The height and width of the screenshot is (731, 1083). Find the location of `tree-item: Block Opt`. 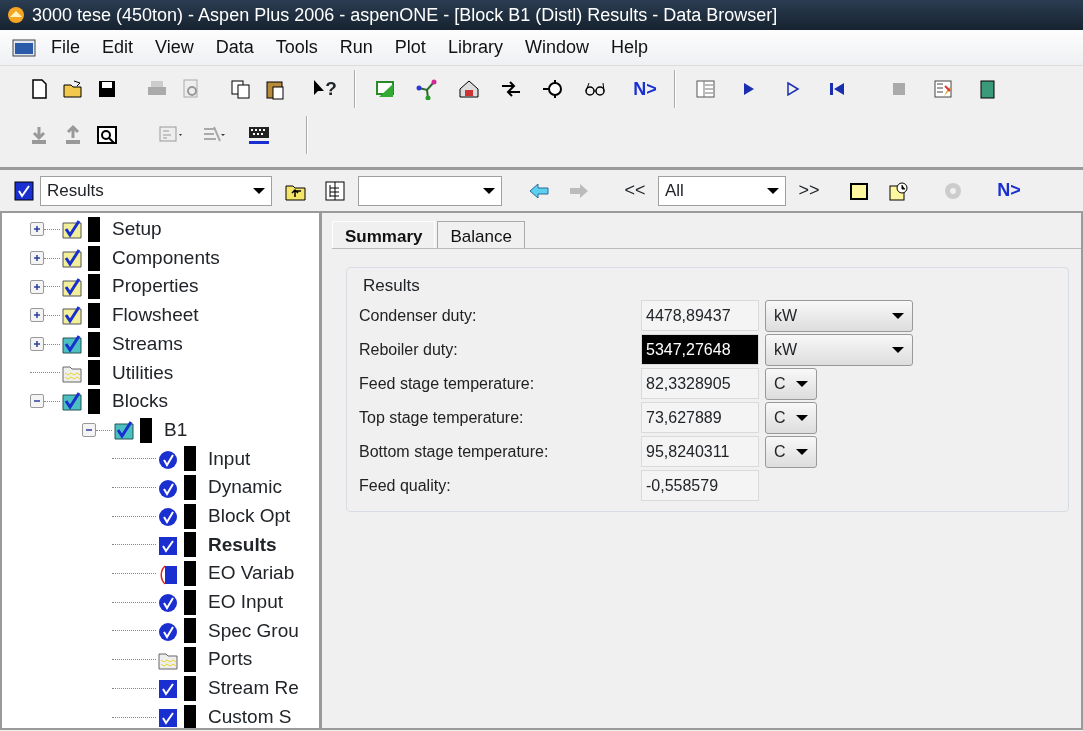

tree-item: Block Opt is located at coordinates (249, 516).